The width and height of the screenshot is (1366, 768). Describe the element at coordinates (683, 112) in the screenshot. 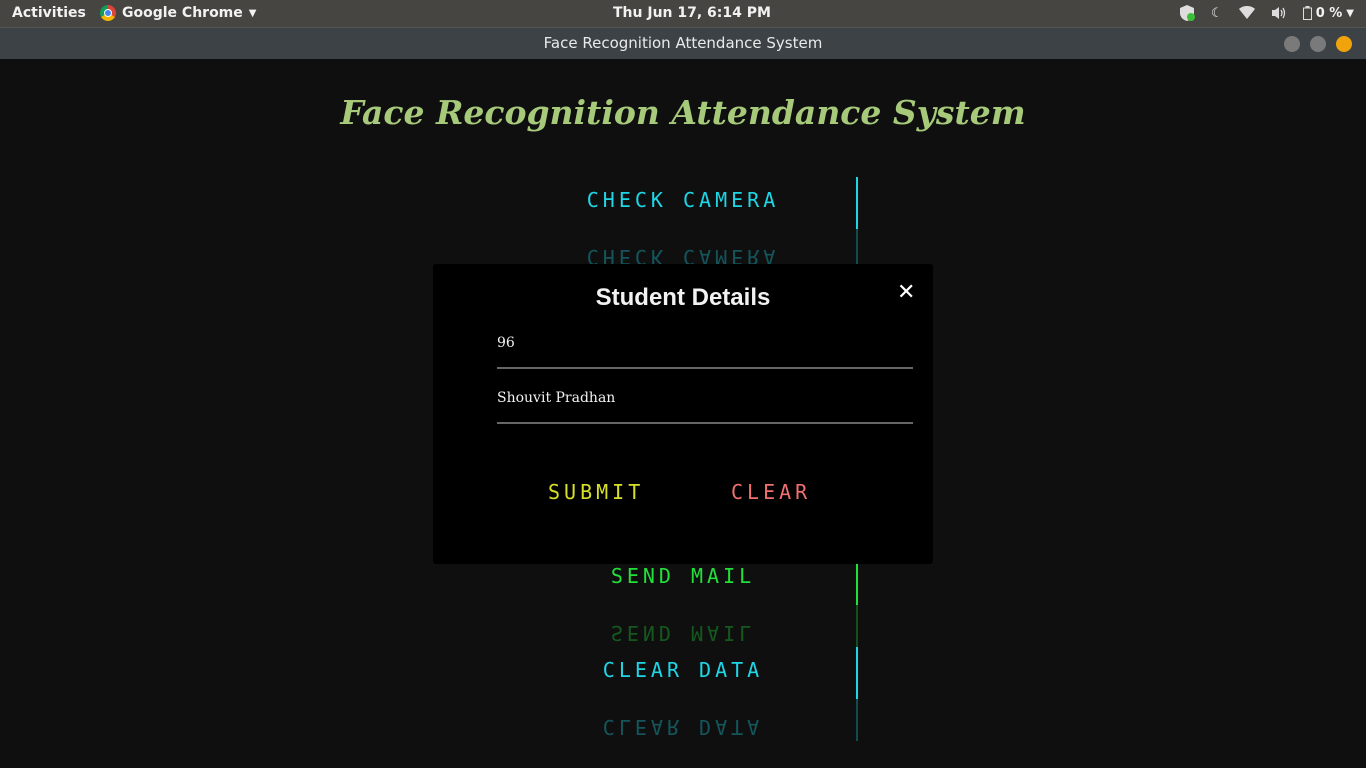

I see `page-title: Face Recognition Attendance System` at that location.